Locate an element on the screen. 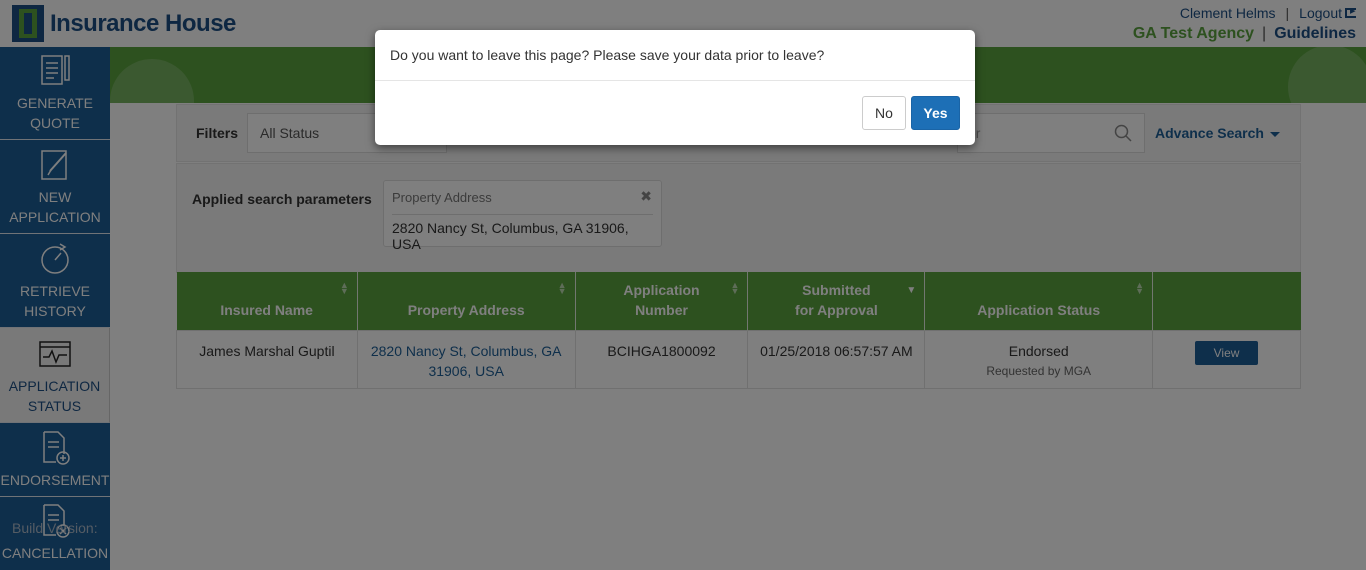 The image size is (1366, 570). divider is located at coordinates (675, 80).